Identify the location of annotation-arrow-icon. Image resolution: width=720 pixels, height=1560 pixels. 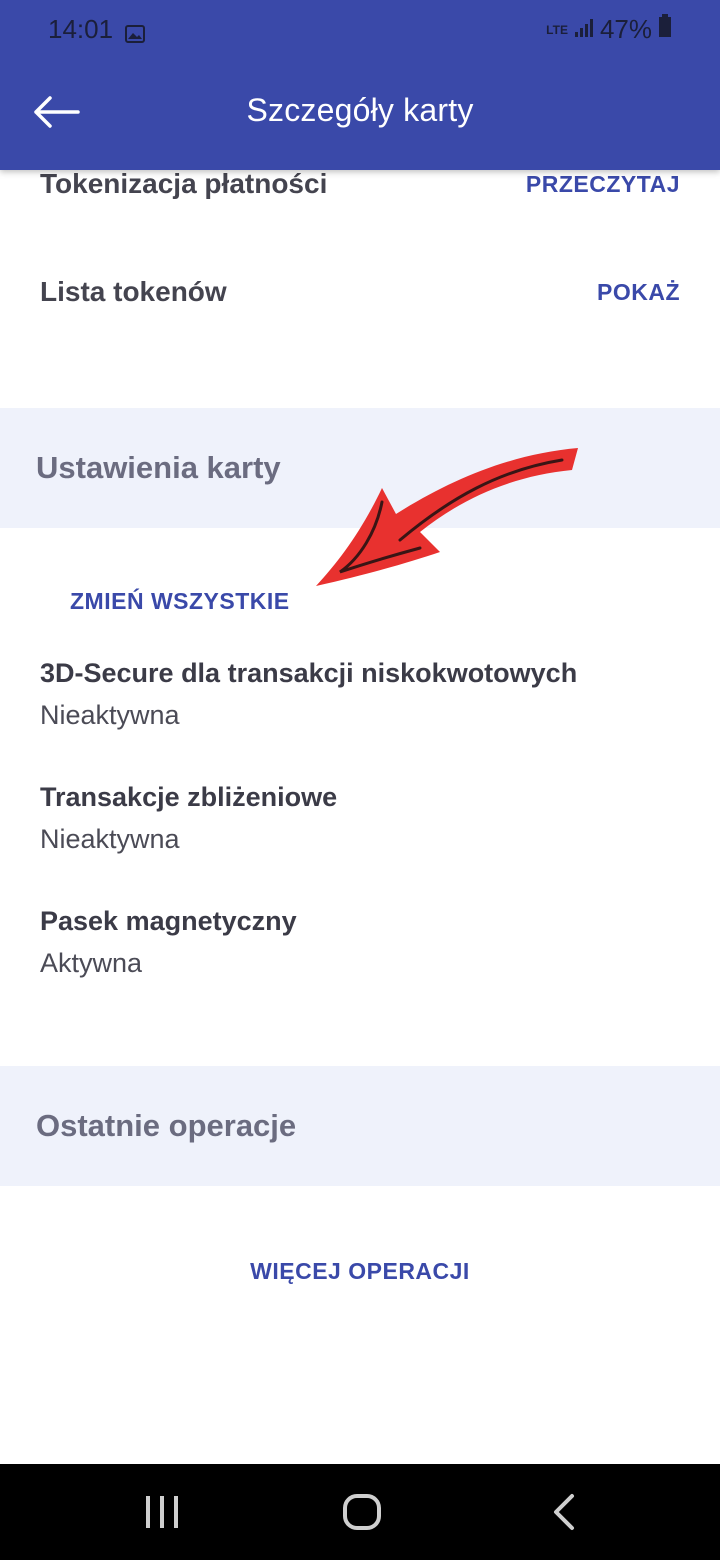
(450, 520).